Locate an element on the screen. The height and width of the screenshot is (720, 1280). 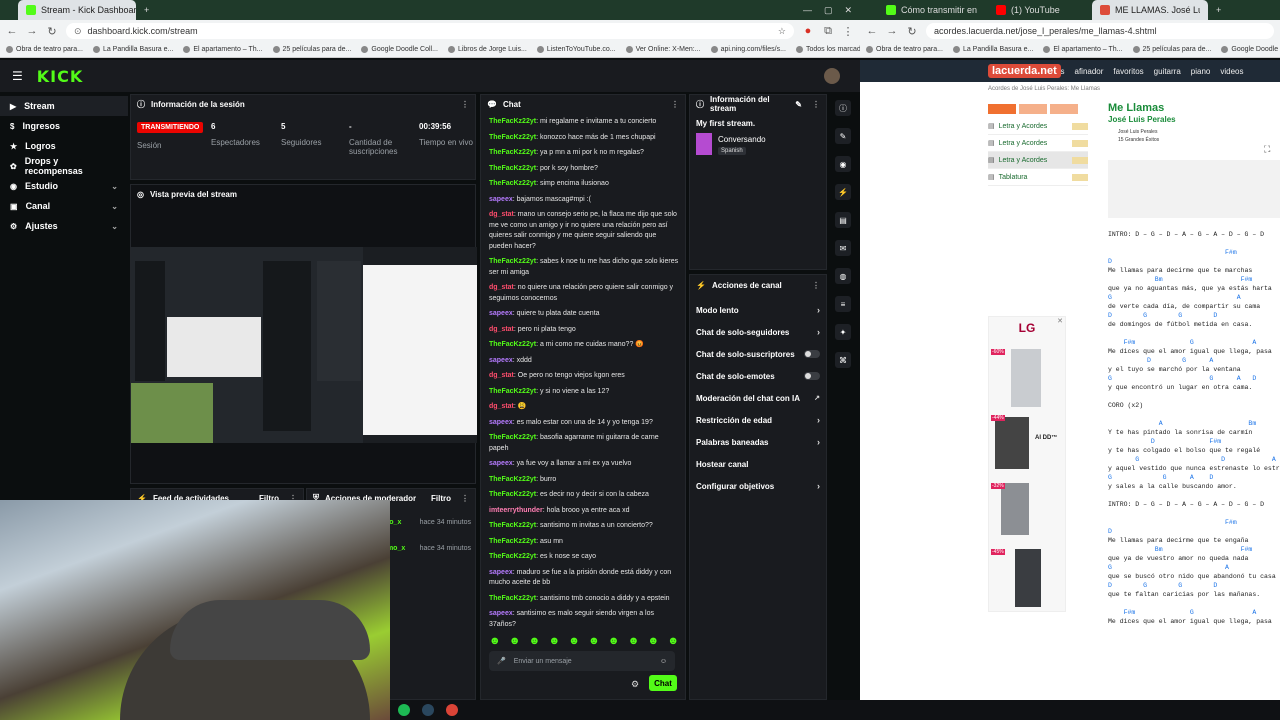
expand-icon: ⛶ is located at coordinates (1267, 149).